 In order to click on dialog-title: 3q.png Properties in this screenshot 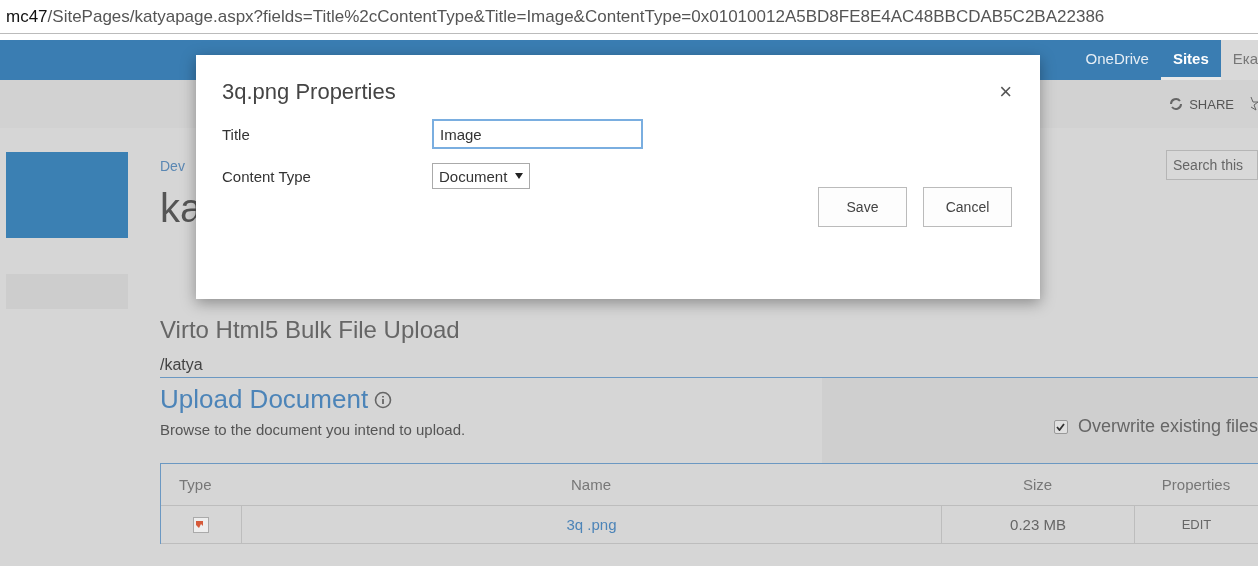, I will do `click(309, 92)`.